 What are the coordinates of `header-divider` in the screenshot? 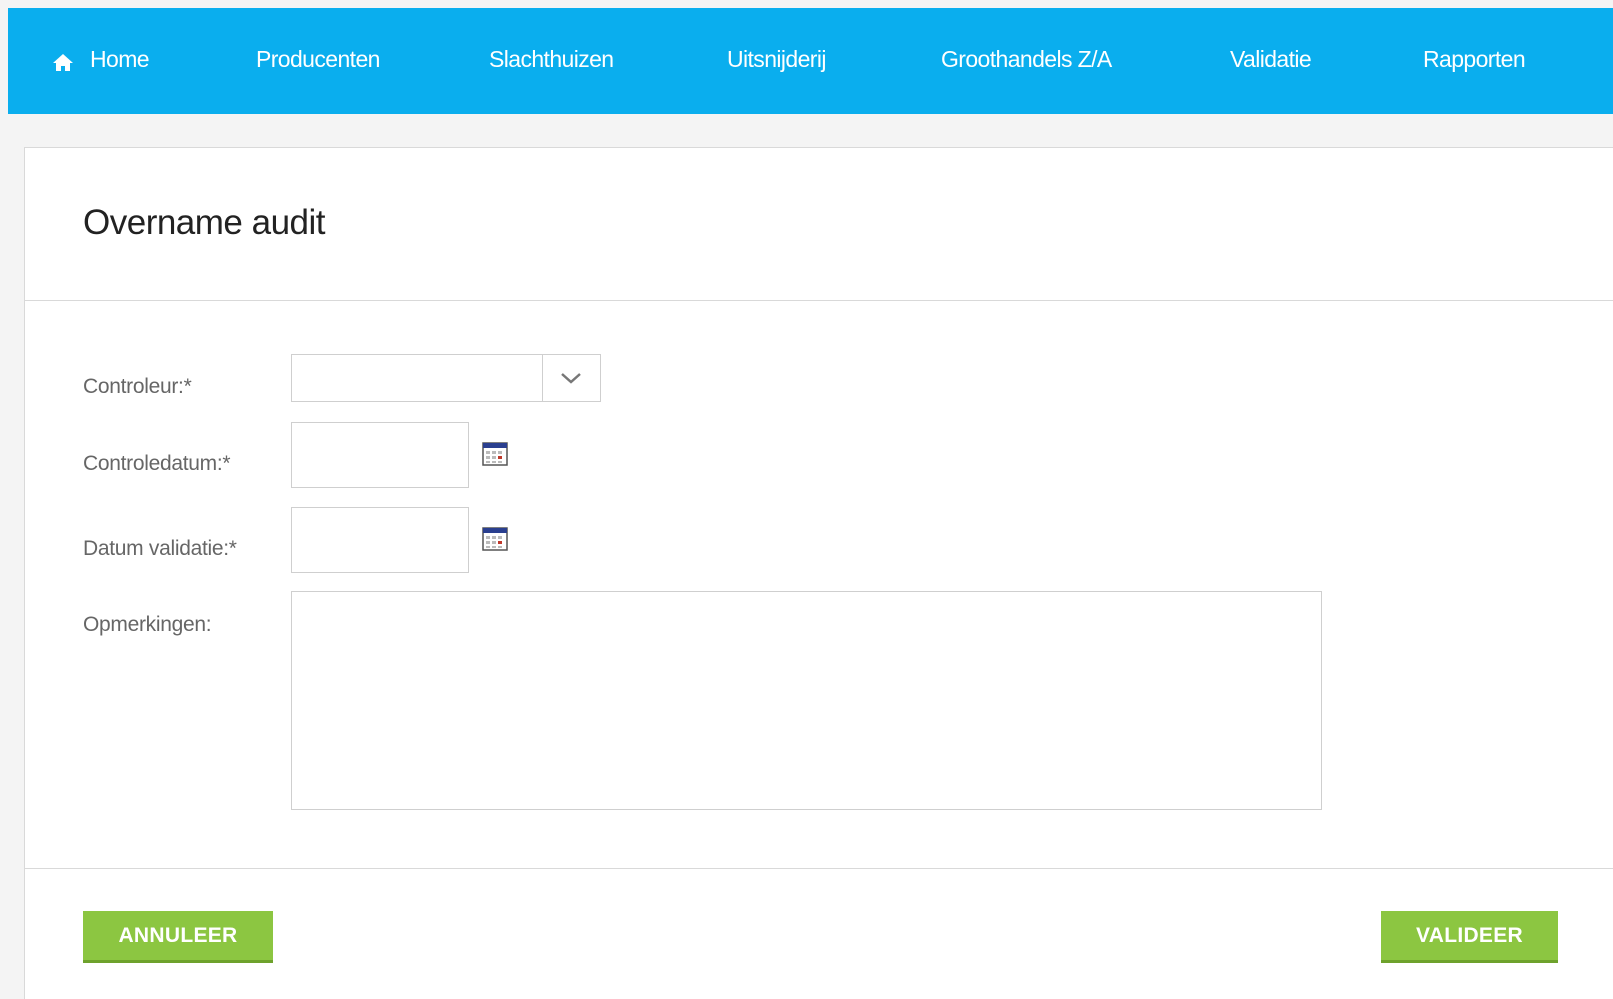 It's located at (819, 300).